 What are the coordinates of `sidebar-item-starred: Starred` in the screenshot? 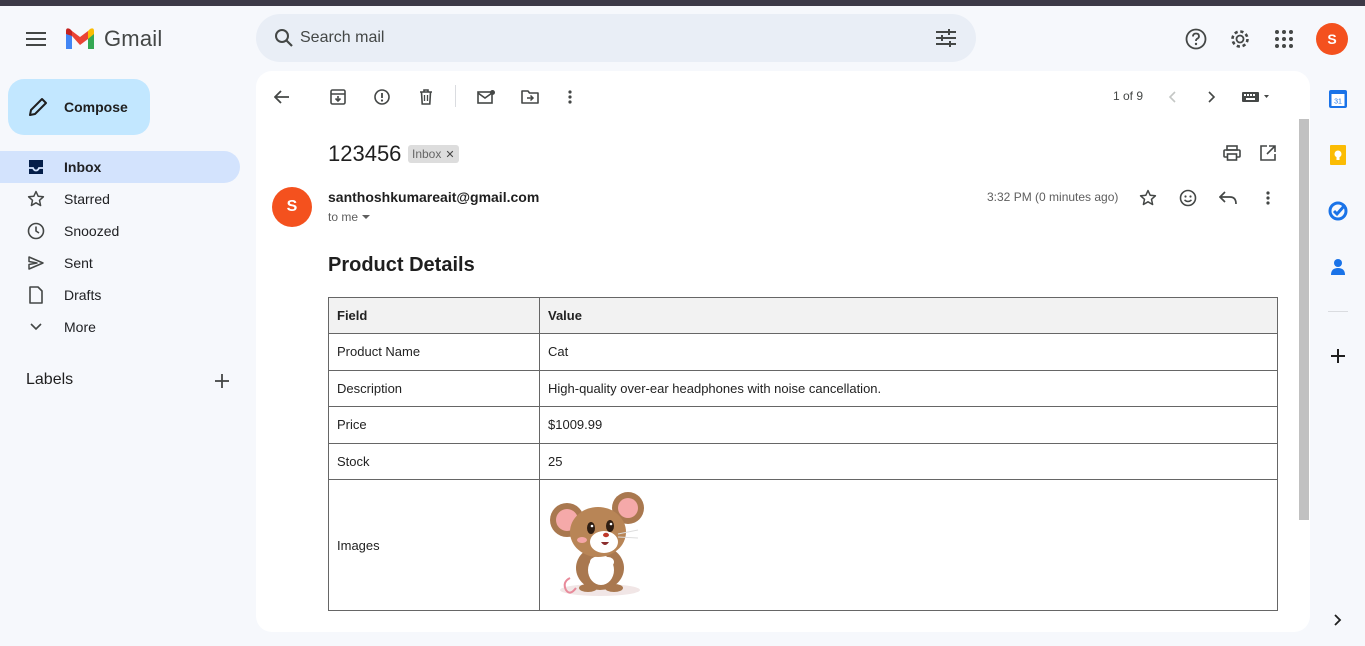 It's located at (120, 199).